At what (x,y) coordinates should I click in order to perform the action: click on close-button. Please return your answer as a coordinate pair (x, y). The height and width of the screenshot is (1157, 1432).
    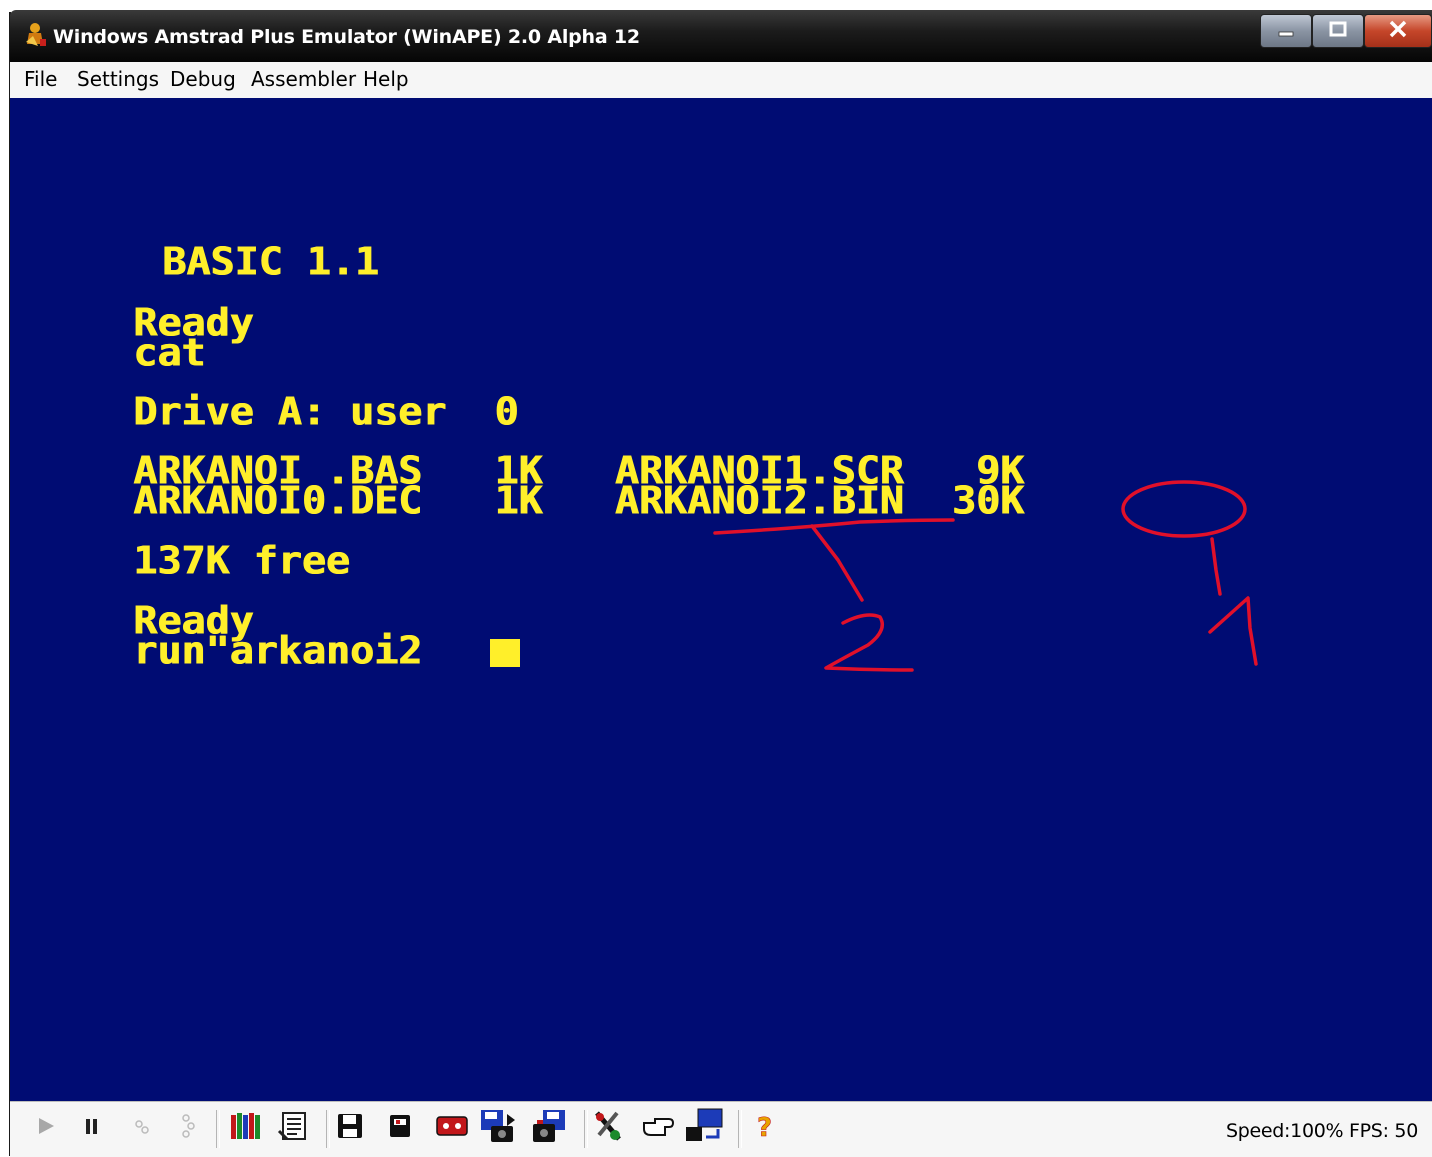
    Looking at the image, I should click on (1398, 31).